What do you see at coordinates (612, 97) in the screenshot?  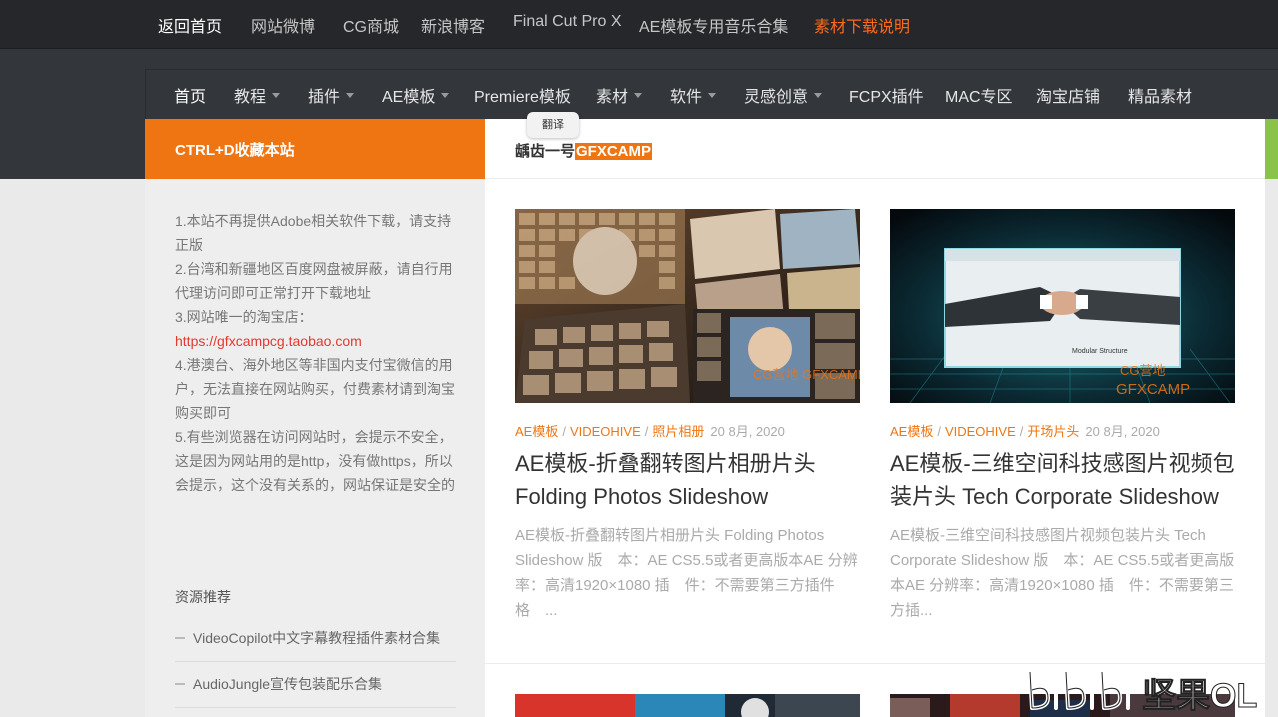 I see `nav-item-label: 素材` at bounding box center [612, 97].